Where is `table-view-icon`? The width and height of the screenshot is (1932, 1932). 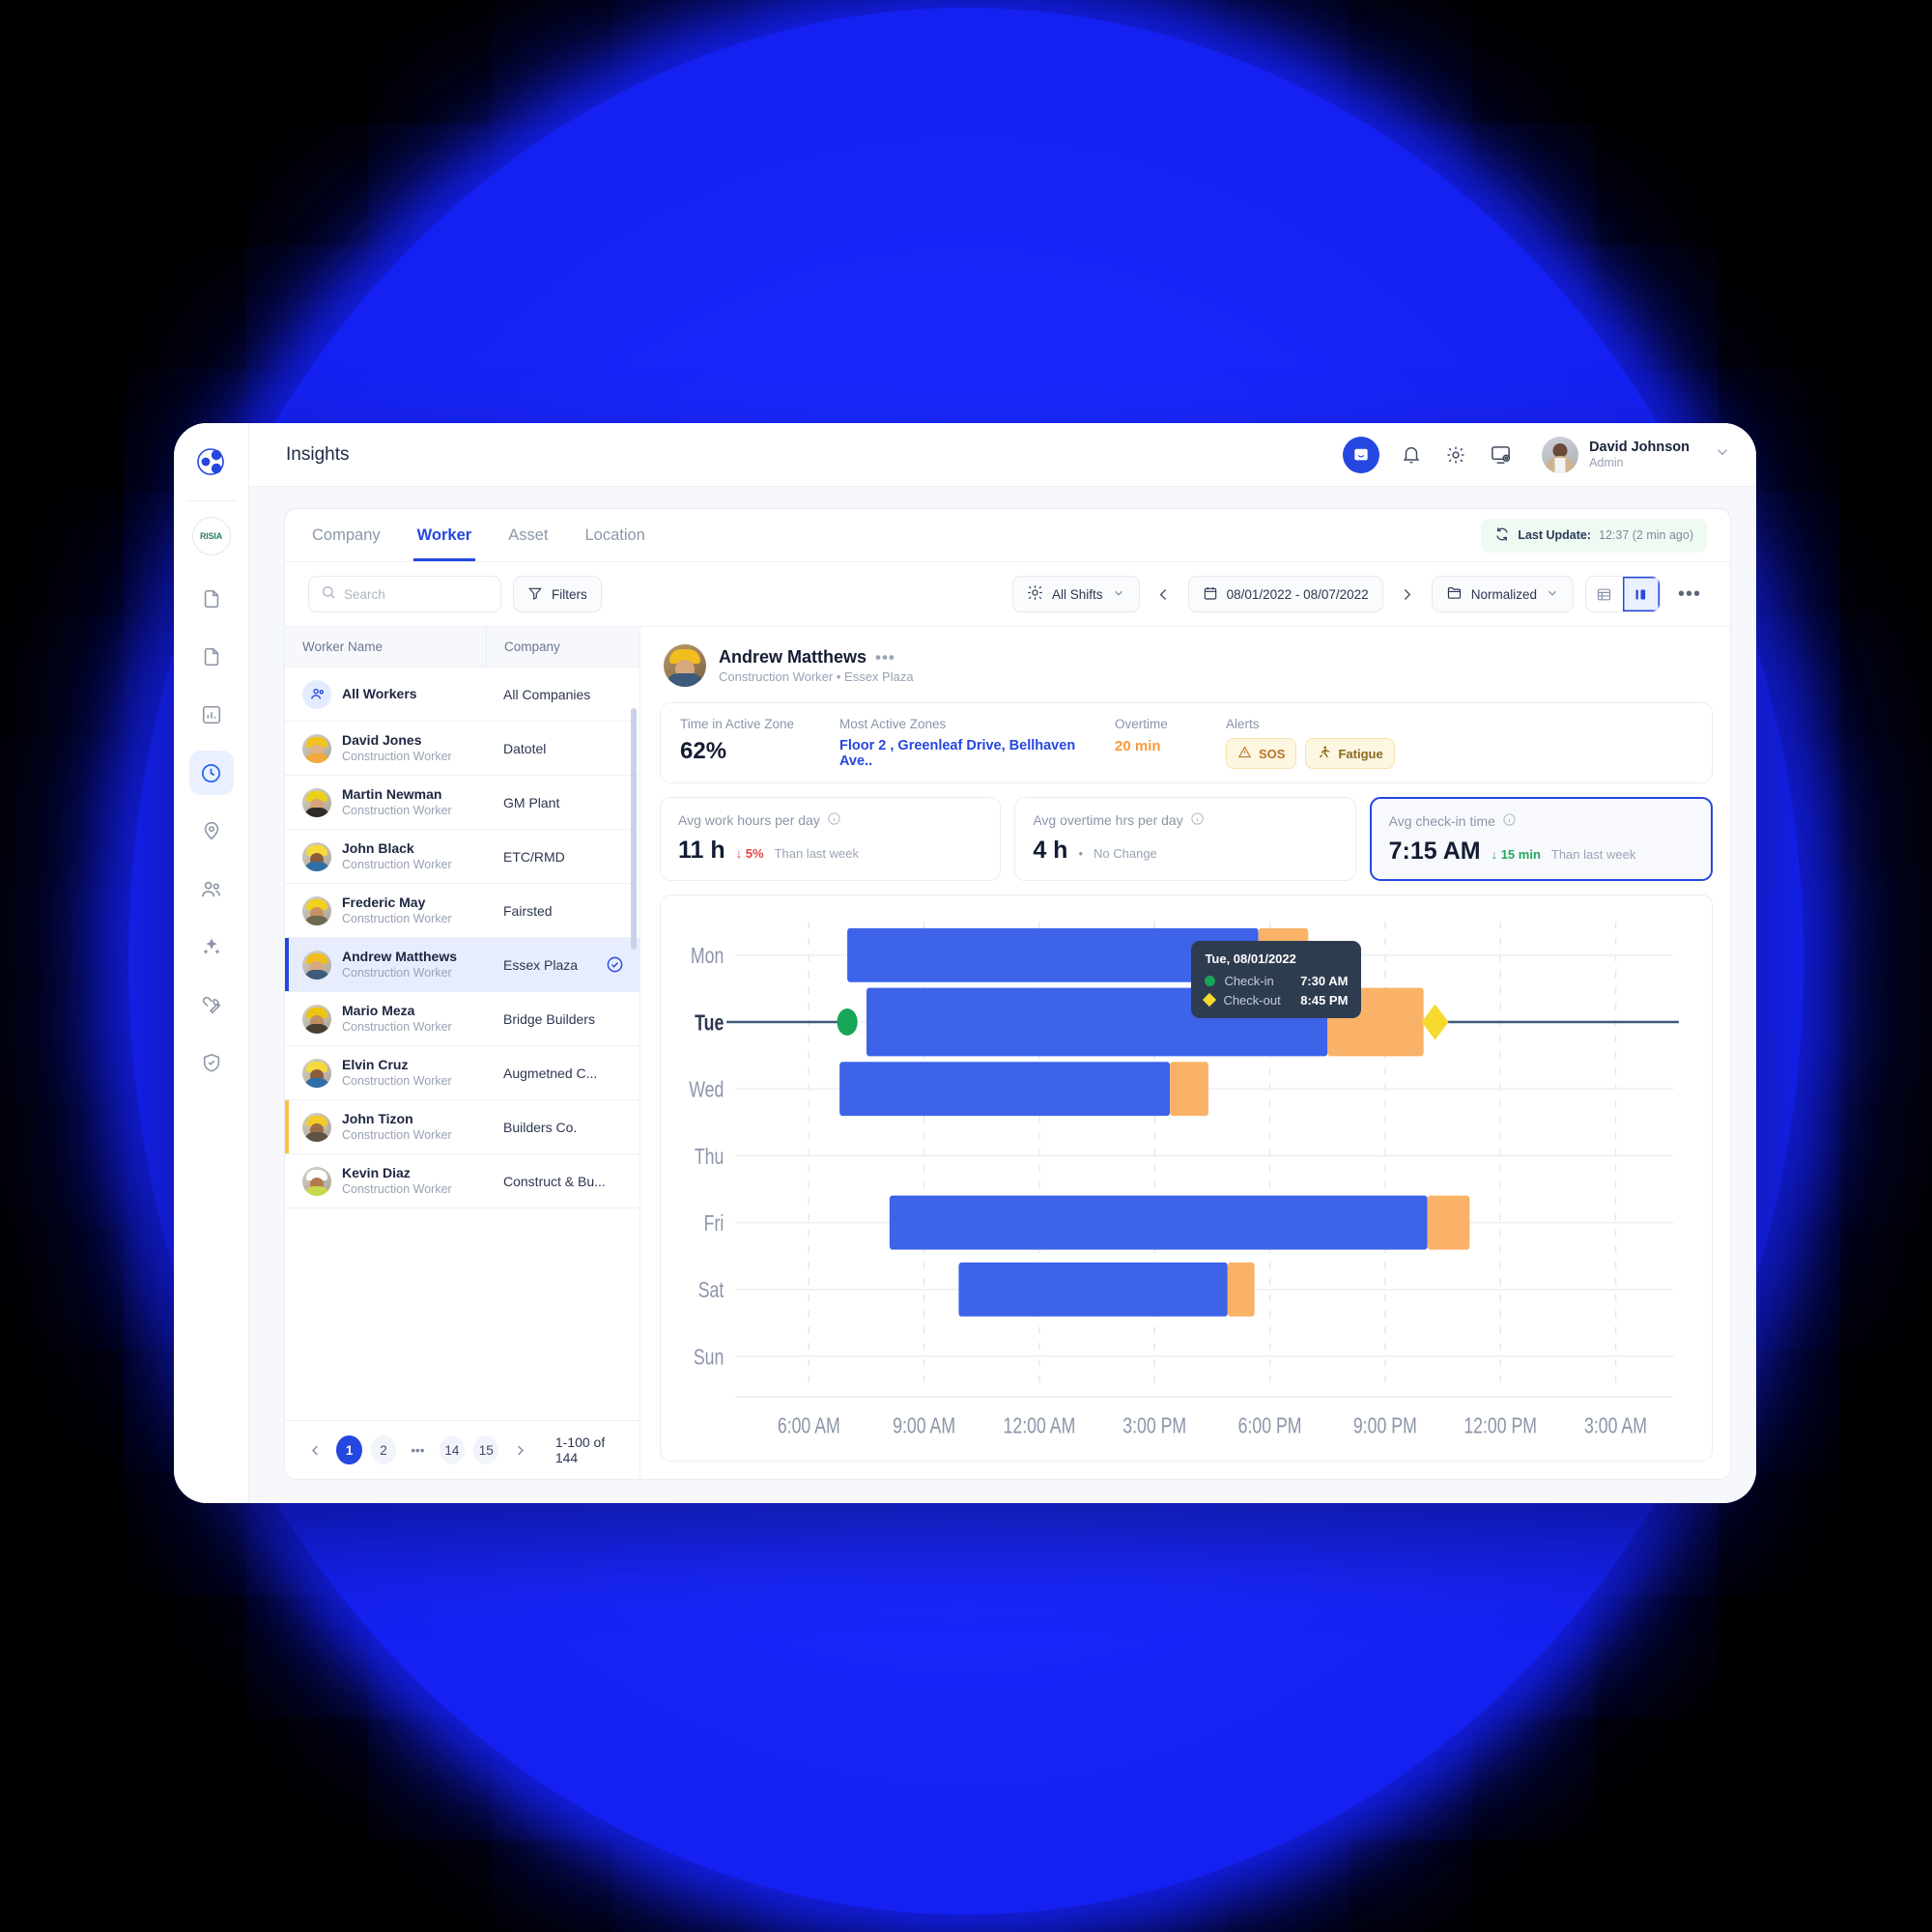
table-view-icon is located at coordinates (1604, 594).